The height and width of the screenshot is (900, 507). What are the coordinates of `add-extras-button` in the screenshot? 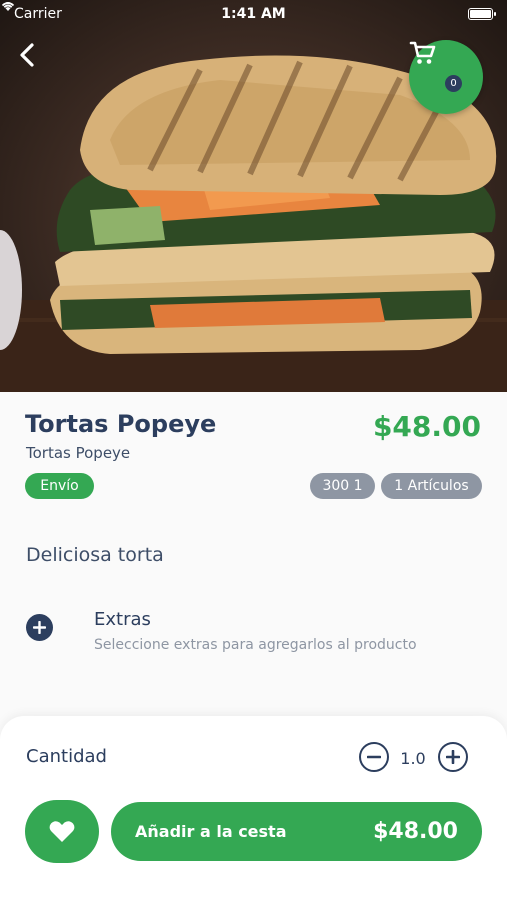 It's located at (39, 627).